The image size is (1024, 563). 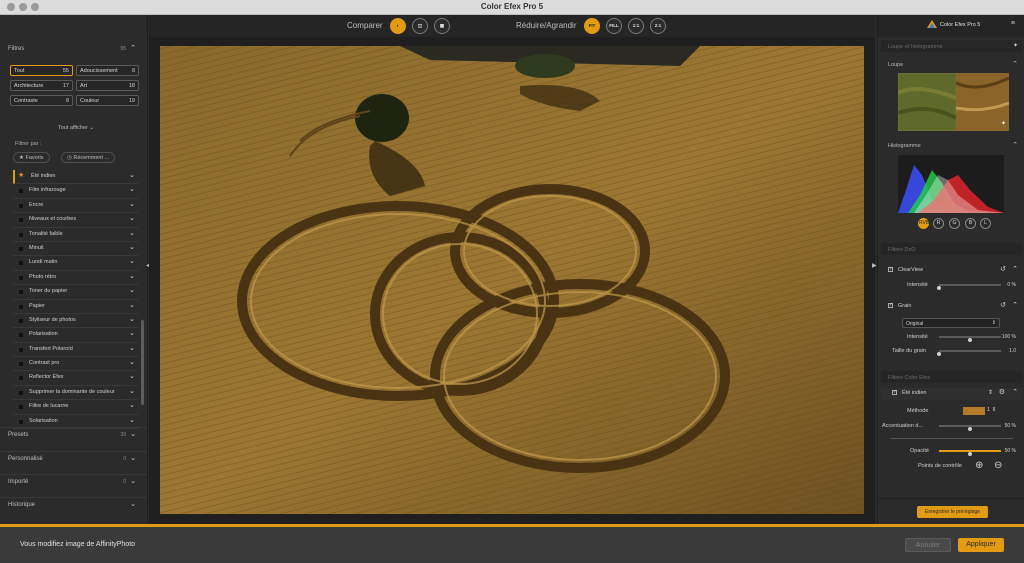 I want to click on loupe-header: Loupe ⌃, so click(x=951, y=64).